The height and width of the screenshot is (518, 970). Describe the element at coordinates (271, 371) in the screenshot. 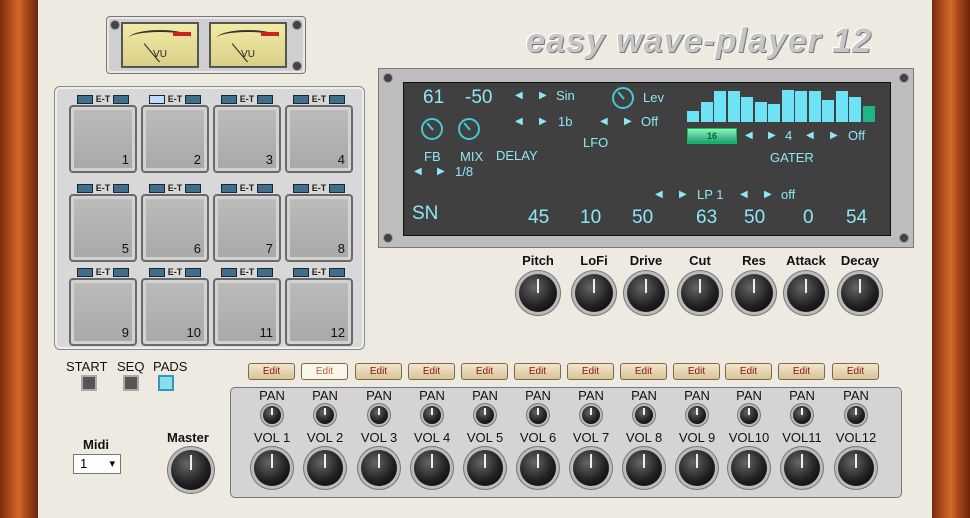

I see `edit-button-1: Edit` at that location.